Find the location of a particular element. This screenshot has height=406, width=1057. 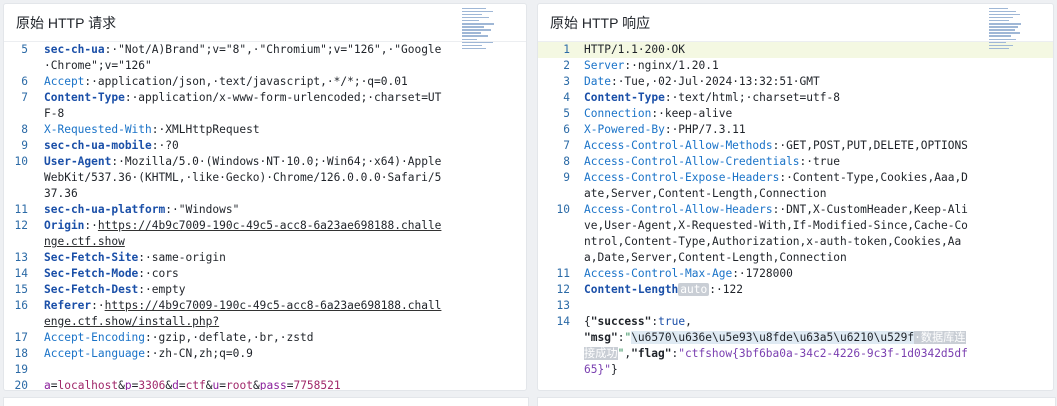

code-token: , is located at coordinates (688, 321).